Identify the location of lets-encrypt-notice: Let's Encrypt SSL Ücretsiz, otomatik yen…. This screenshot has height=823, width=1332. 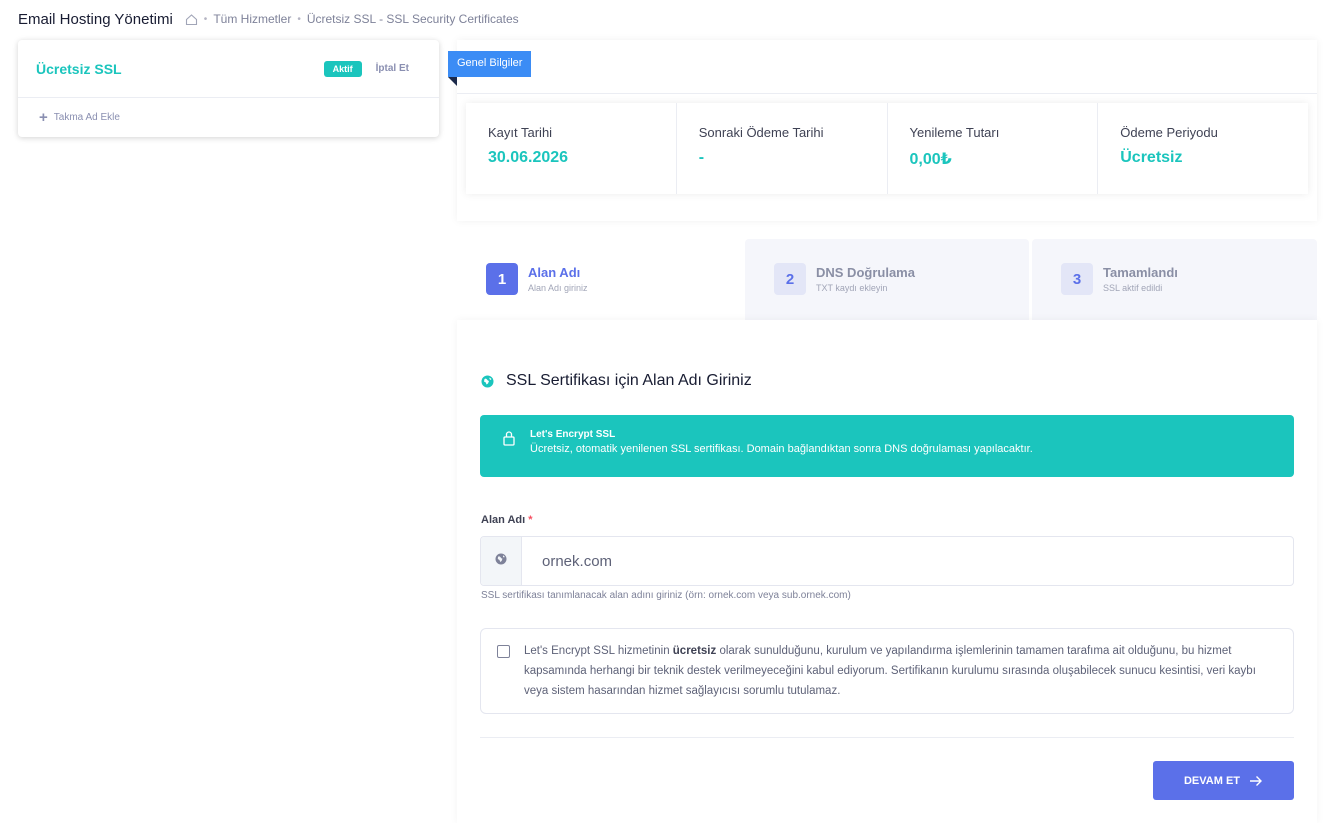
(887, 446).